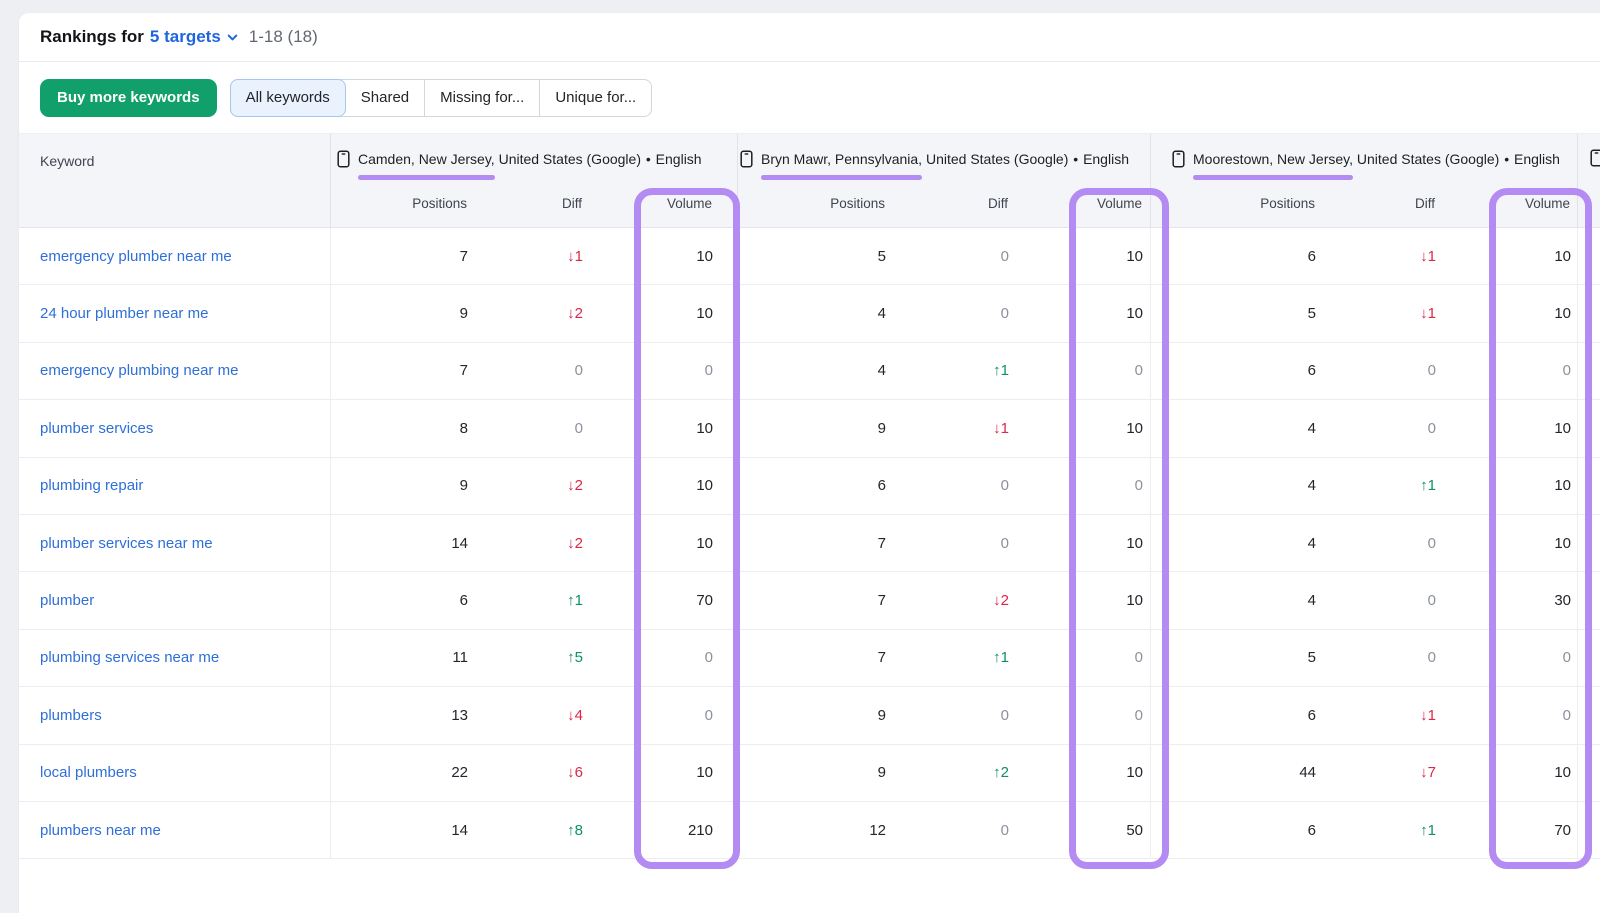  I want to click on keyword-link: plumber services, so click(96, 428).